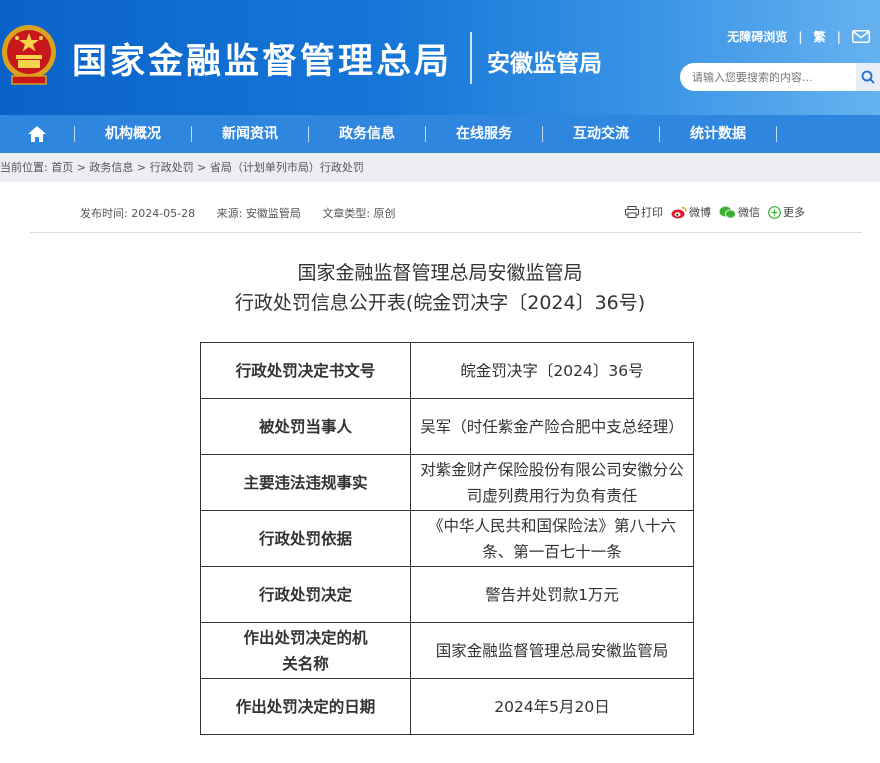 The image size is (880, 763). I want to click on search-input, so click(765, 77).